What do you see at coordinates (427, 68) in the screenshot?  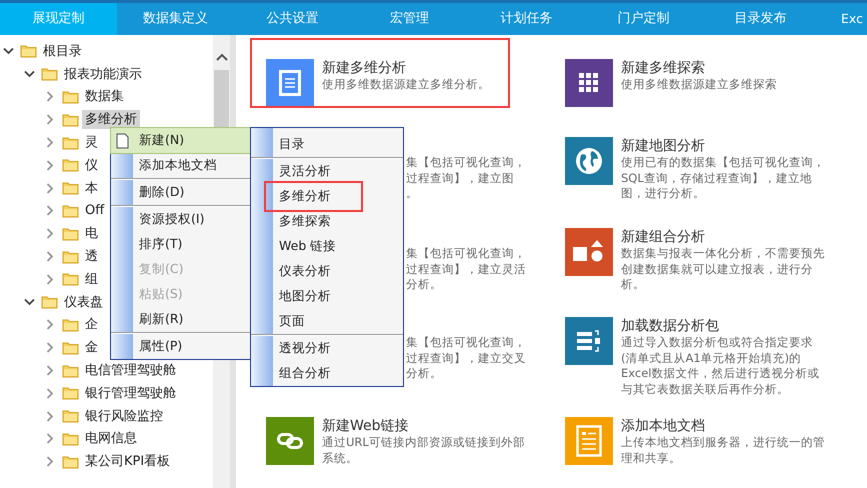 I see `card-title: 新建多维分析` at bounding box center [427, 68].